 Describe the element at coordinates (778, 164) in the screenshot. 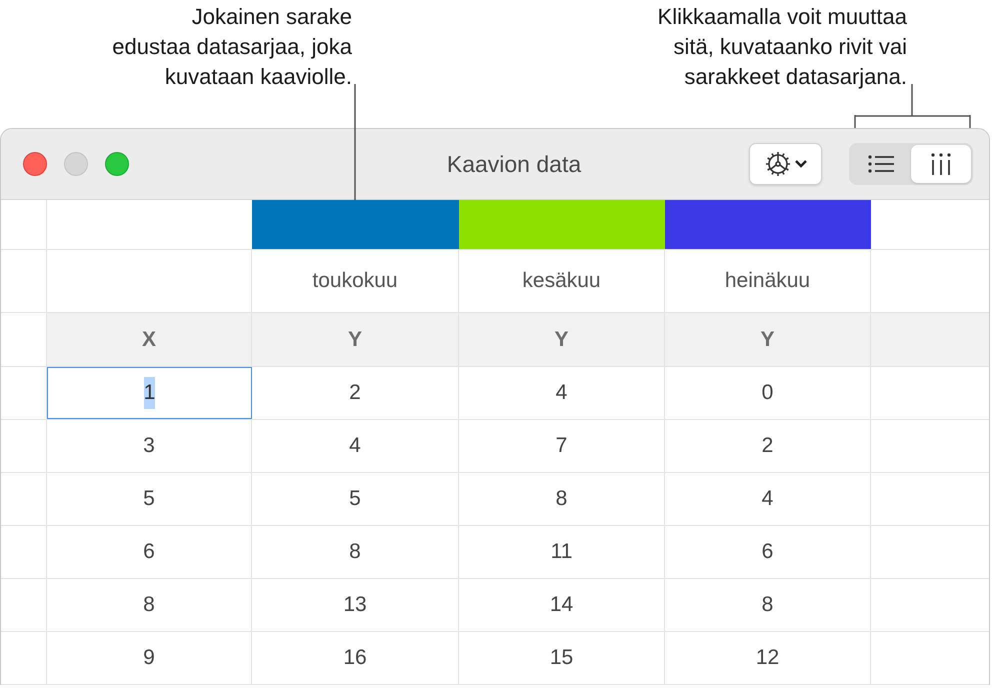

I see `gear-icon` at that location.